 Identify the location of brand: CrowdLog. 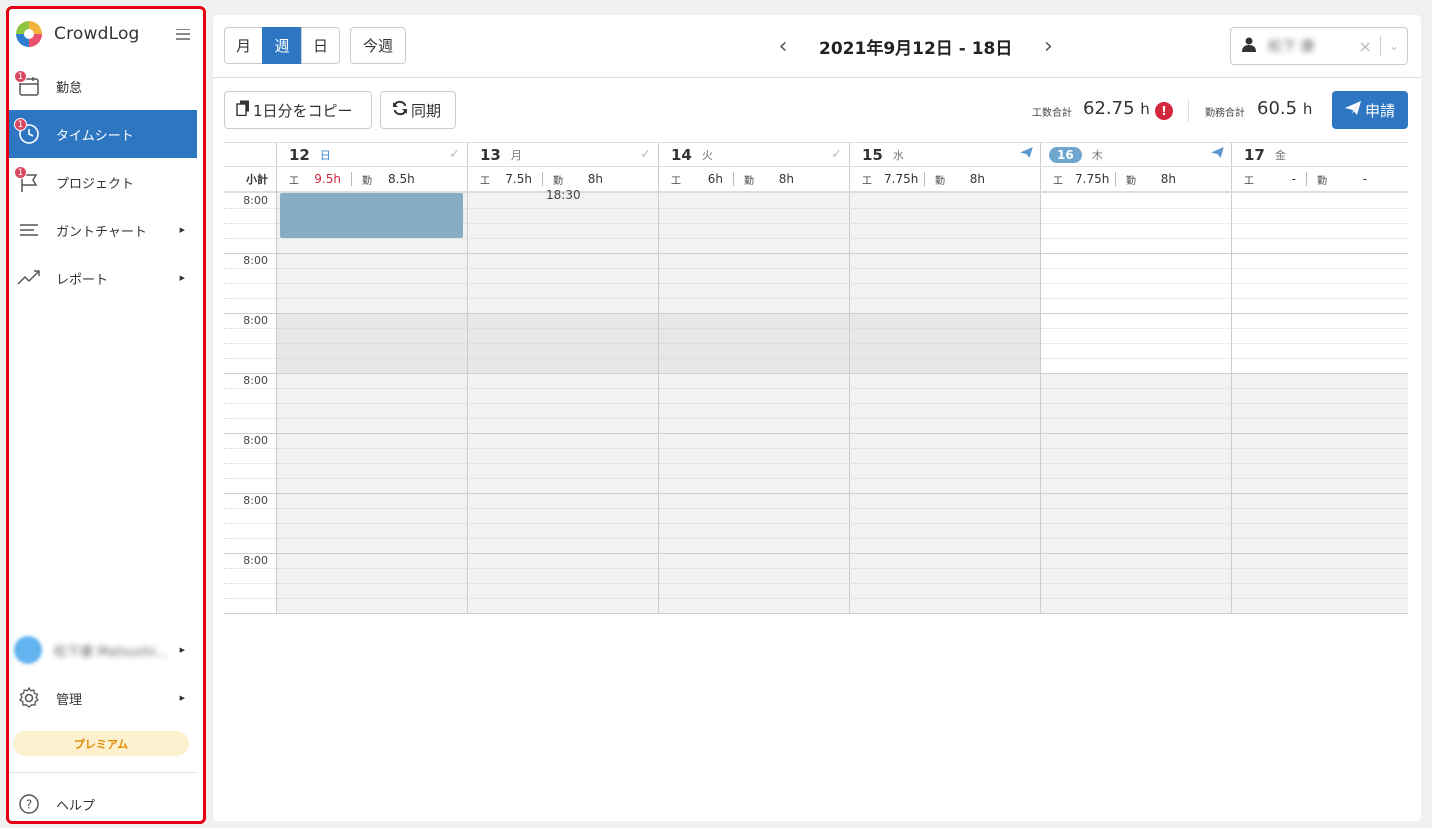
(104, 34).